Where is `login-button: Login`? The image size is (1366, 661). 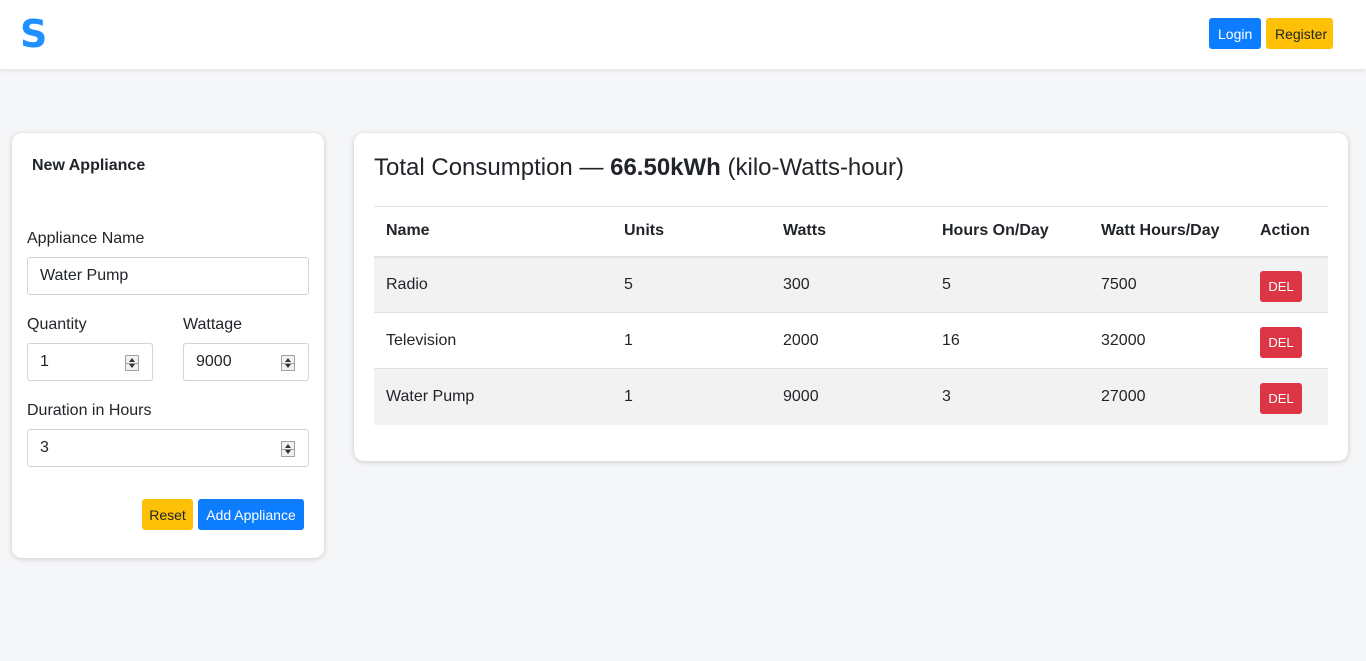
login-button: Login is located at coordinates (1235, 33).